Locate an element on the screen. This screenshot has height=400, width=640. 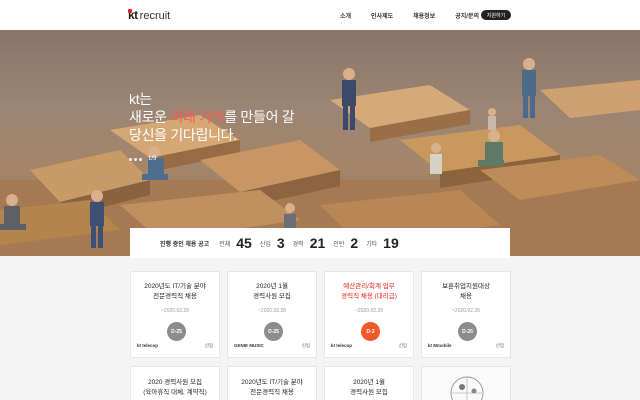
slide-pager: 1/3 is located at coordinates (142, 159).